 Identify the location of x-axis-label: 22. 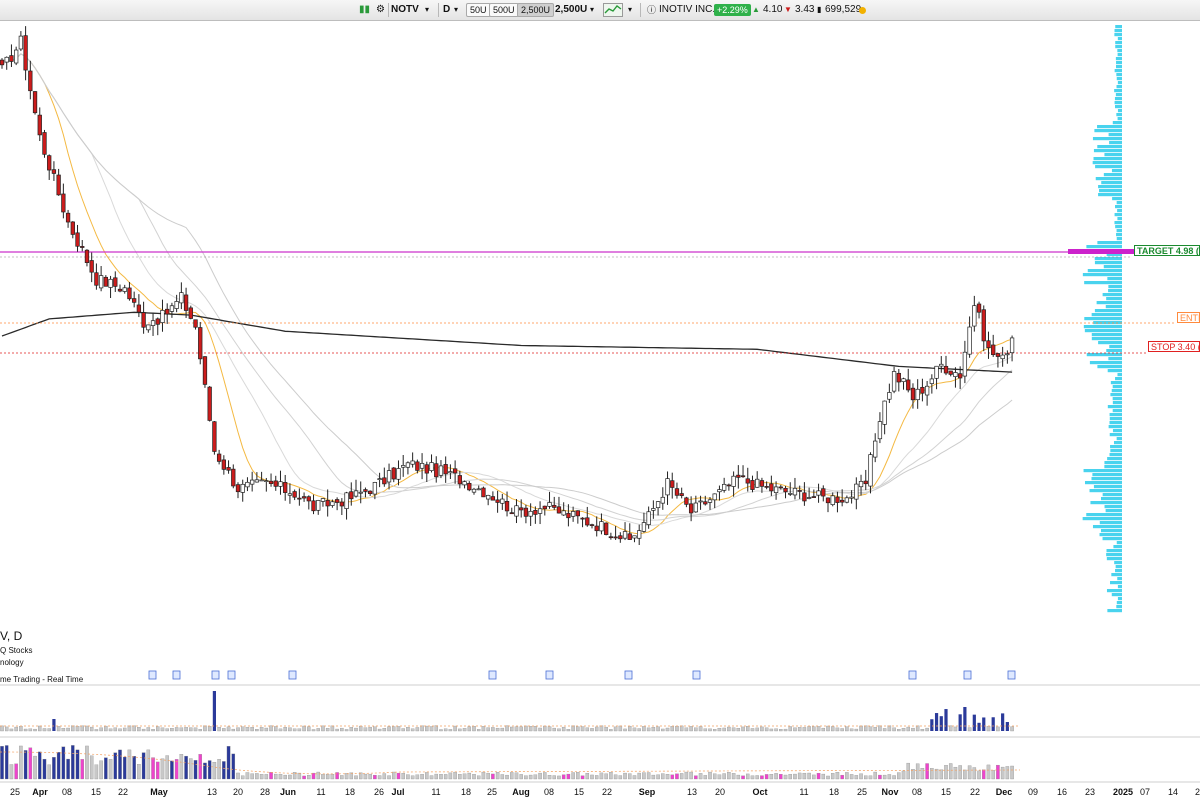
(607, 792).